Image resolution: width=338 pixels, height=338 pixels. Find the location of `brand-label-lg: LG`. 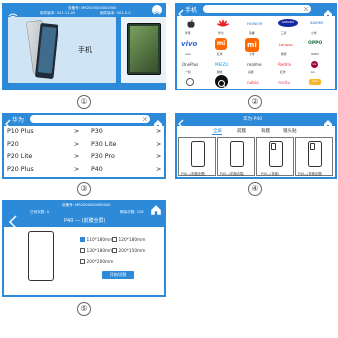

brand-label-lg: LG is located at coordinates (313, 72).